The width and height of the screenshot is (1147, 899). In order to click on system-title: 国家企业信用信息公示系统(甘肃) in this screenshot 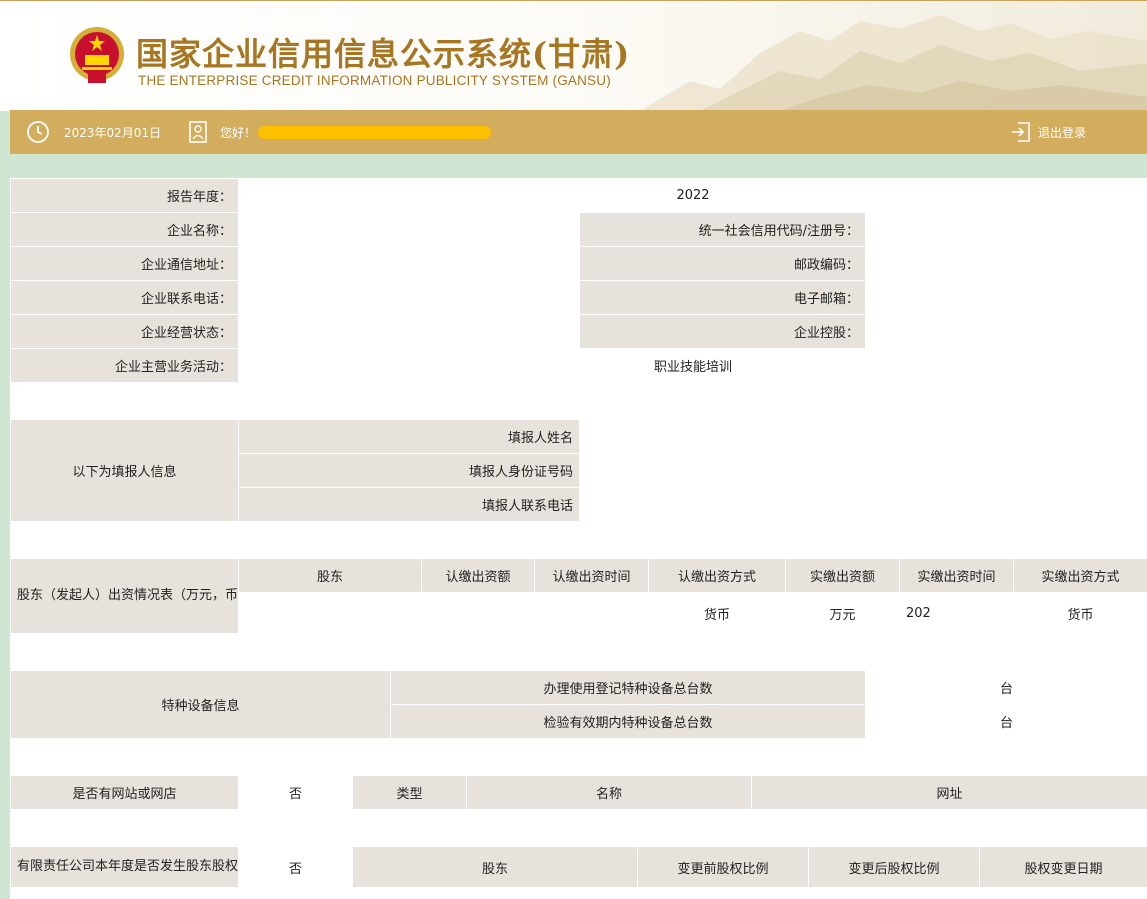, I will do `click(383, 54)`.